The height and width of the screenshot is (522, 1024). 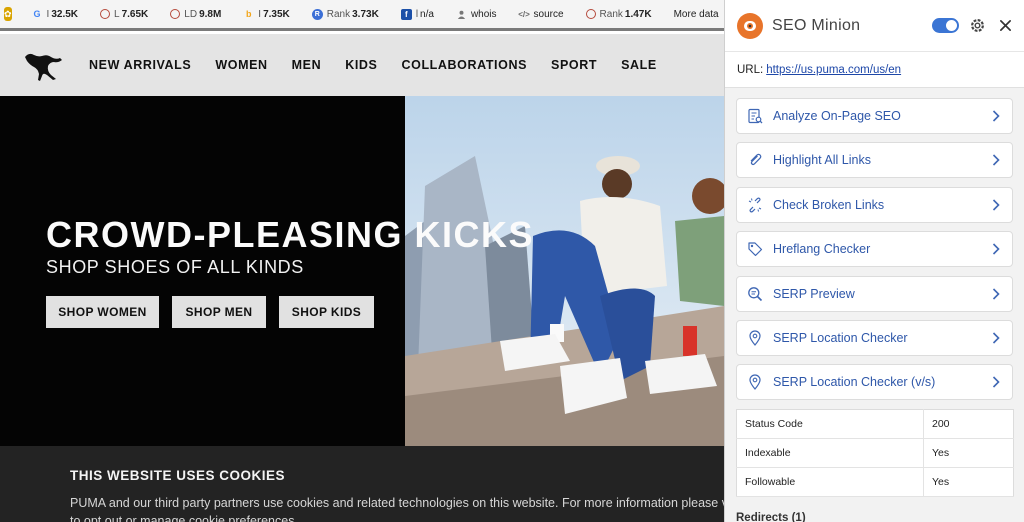 I want to click on hero-buttons: SHOP WOMEN SHOP MEN SHOP KIDS, so click(x=216, y=312).